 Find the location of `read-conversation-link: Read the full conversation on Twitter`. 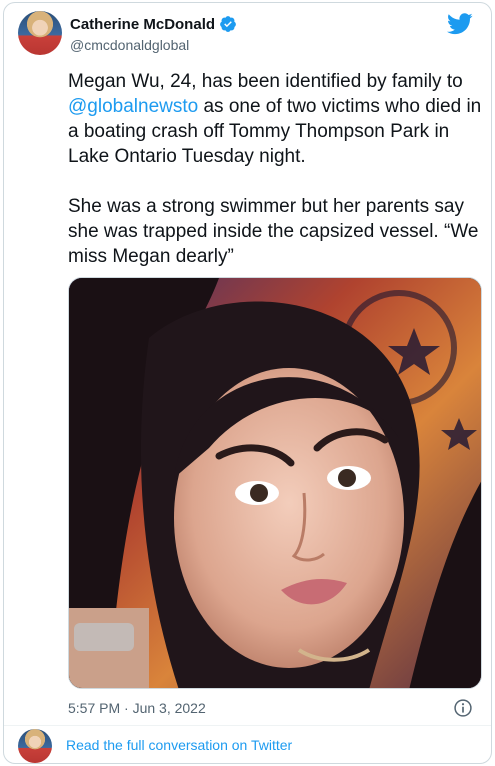

read-conversation-link: Read the full conversation on Twitter is located at coordinates (179, 745).